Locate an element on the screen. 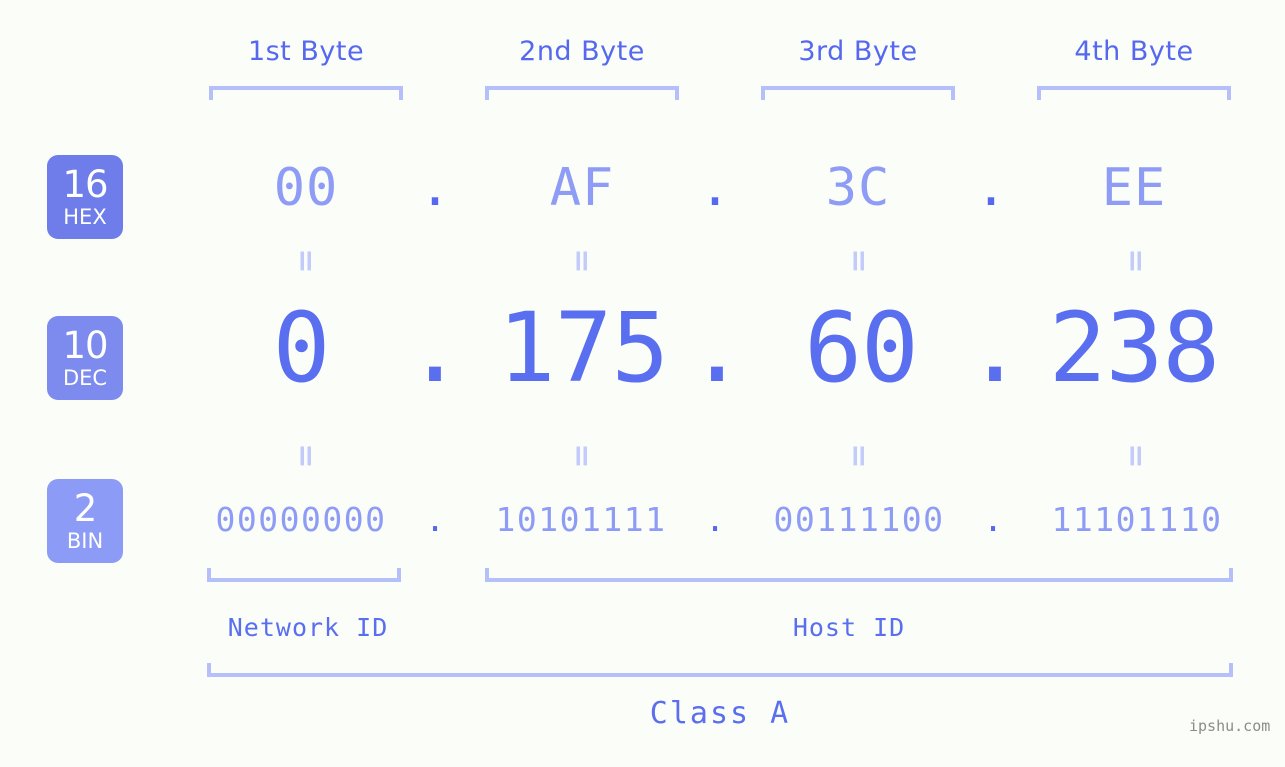  equals-icon-hex-dec-3: = is located at coordinates (858, 261).